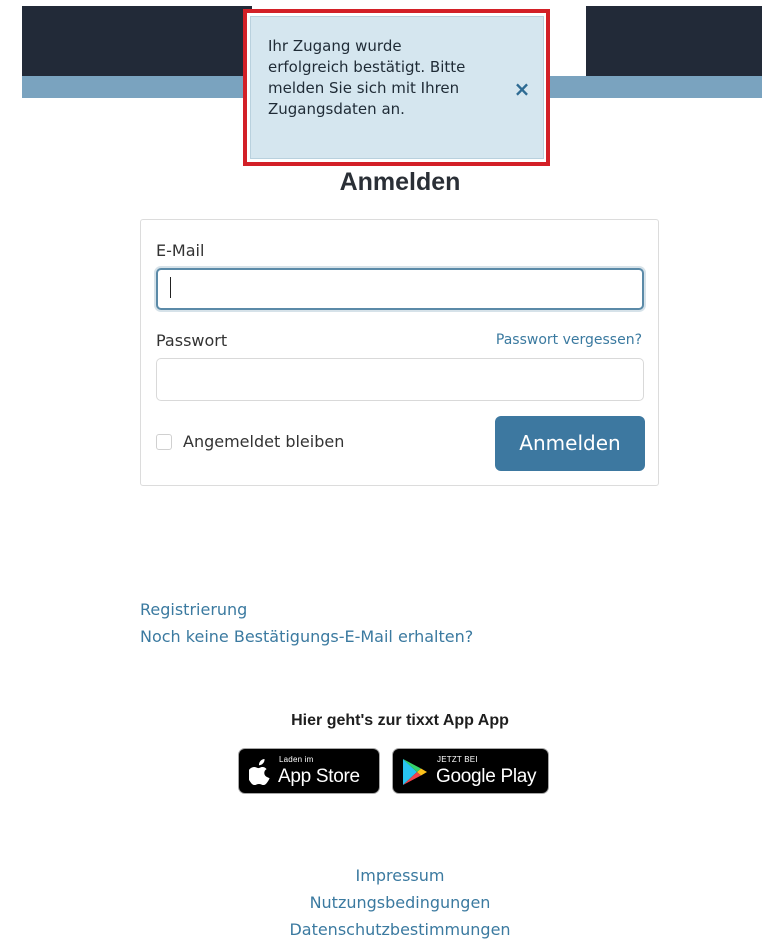 This screenshot has width=762, height=940. What do you see at coordinates (486, 776) in the screenshot?
I see `google-play-big-text: Google Play` at bounding box center [486, 776].